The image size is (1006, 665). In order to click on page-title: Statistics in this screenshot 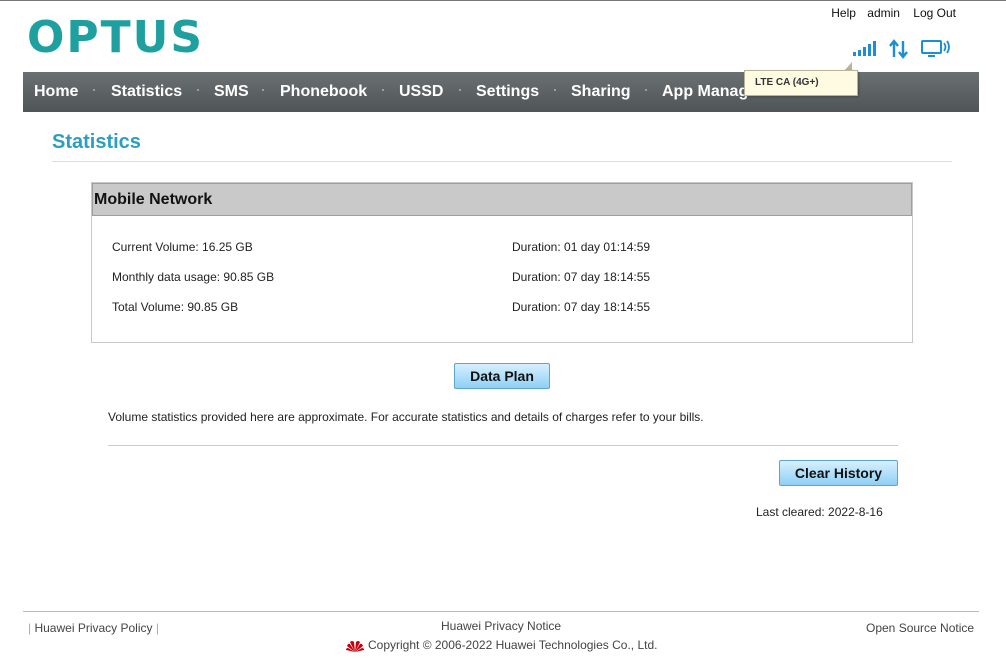, I will do `click(96, 142)`.